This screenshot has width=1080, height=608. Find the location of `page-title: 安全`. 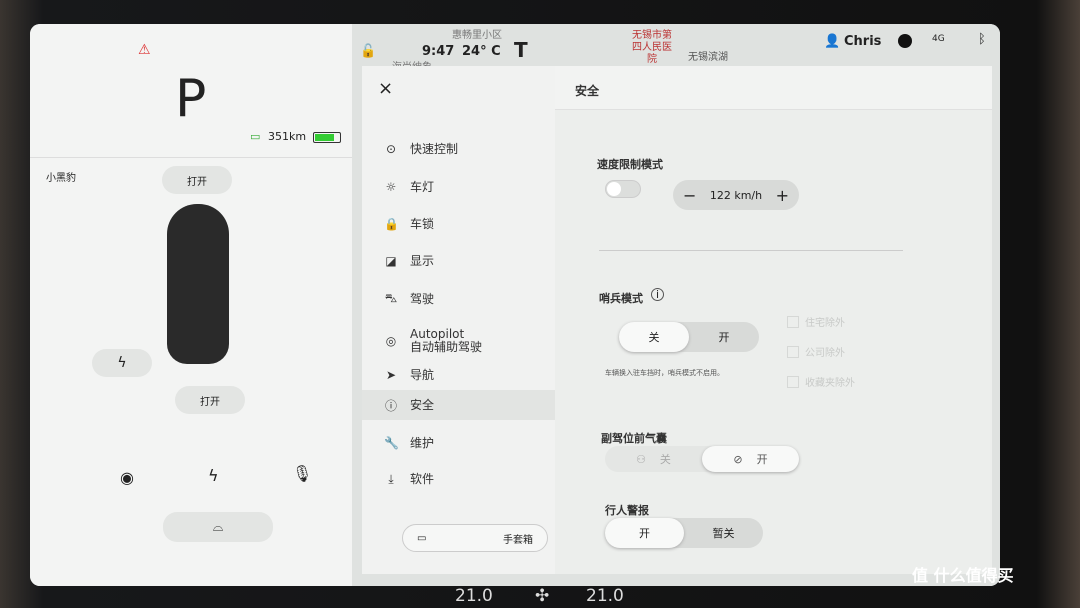

page-title: 安全 is located at coordinates (587, 91).